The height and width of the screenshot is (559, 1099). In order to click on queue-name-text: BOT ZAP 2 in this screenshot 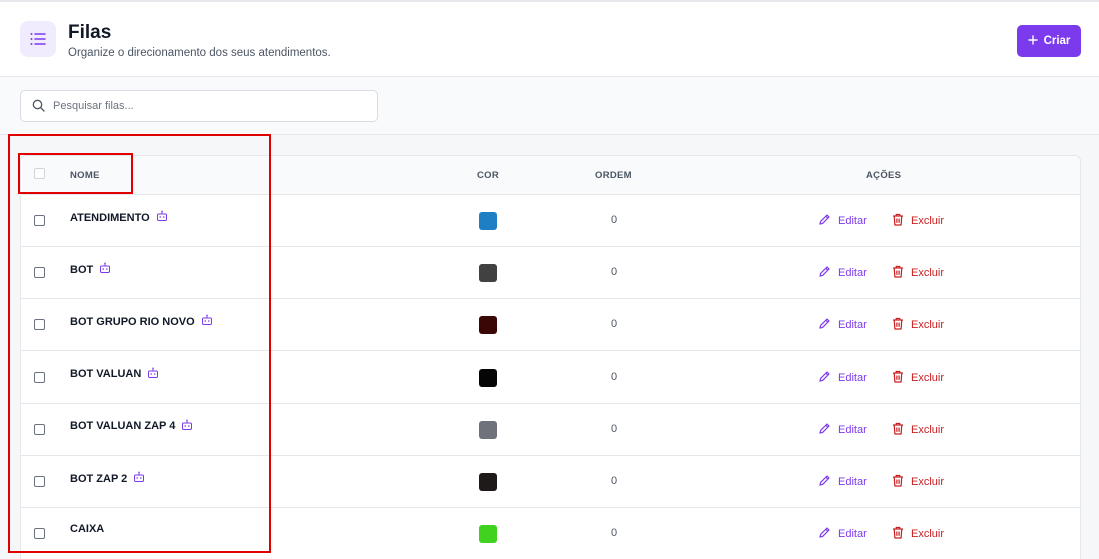, I will do `click(99, 478)`.